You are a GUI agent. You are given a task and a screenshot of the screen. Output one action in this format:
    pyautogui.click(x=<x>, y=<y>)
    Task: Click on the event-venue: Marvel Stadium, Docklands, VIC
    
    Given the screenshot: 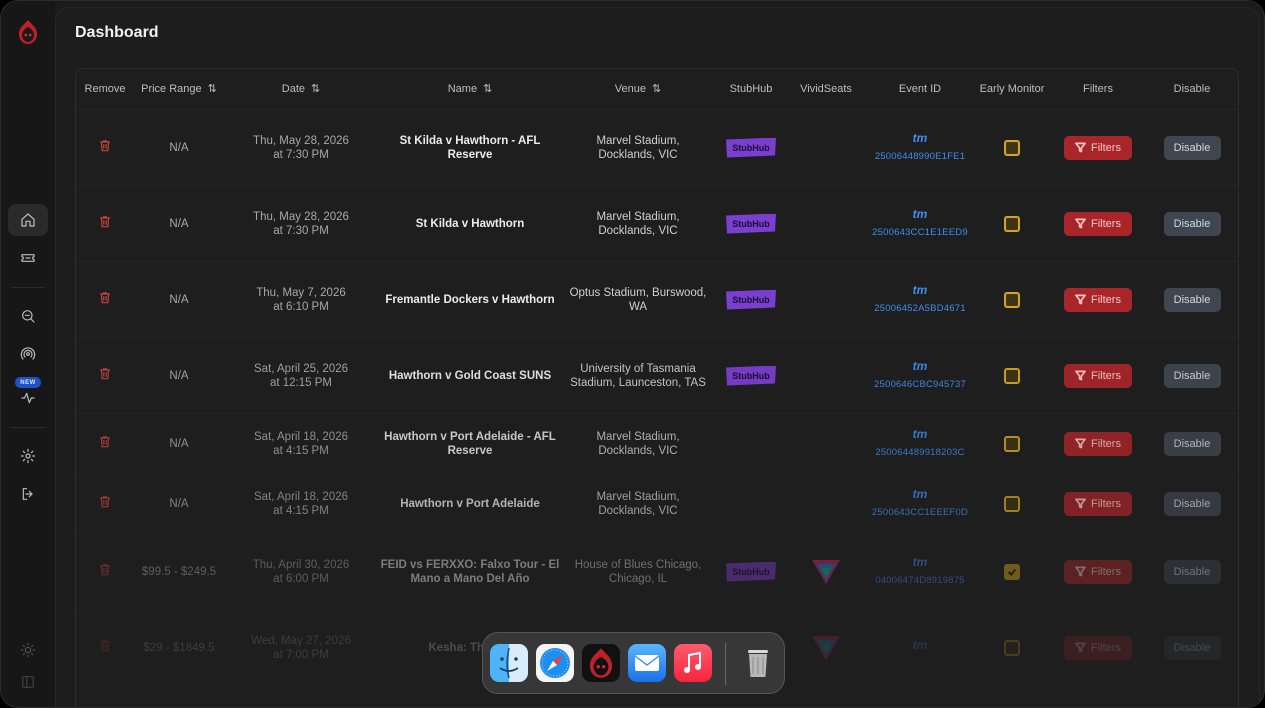 What is the action you would take?
    pyautogui.click(x=638, y=443)
    